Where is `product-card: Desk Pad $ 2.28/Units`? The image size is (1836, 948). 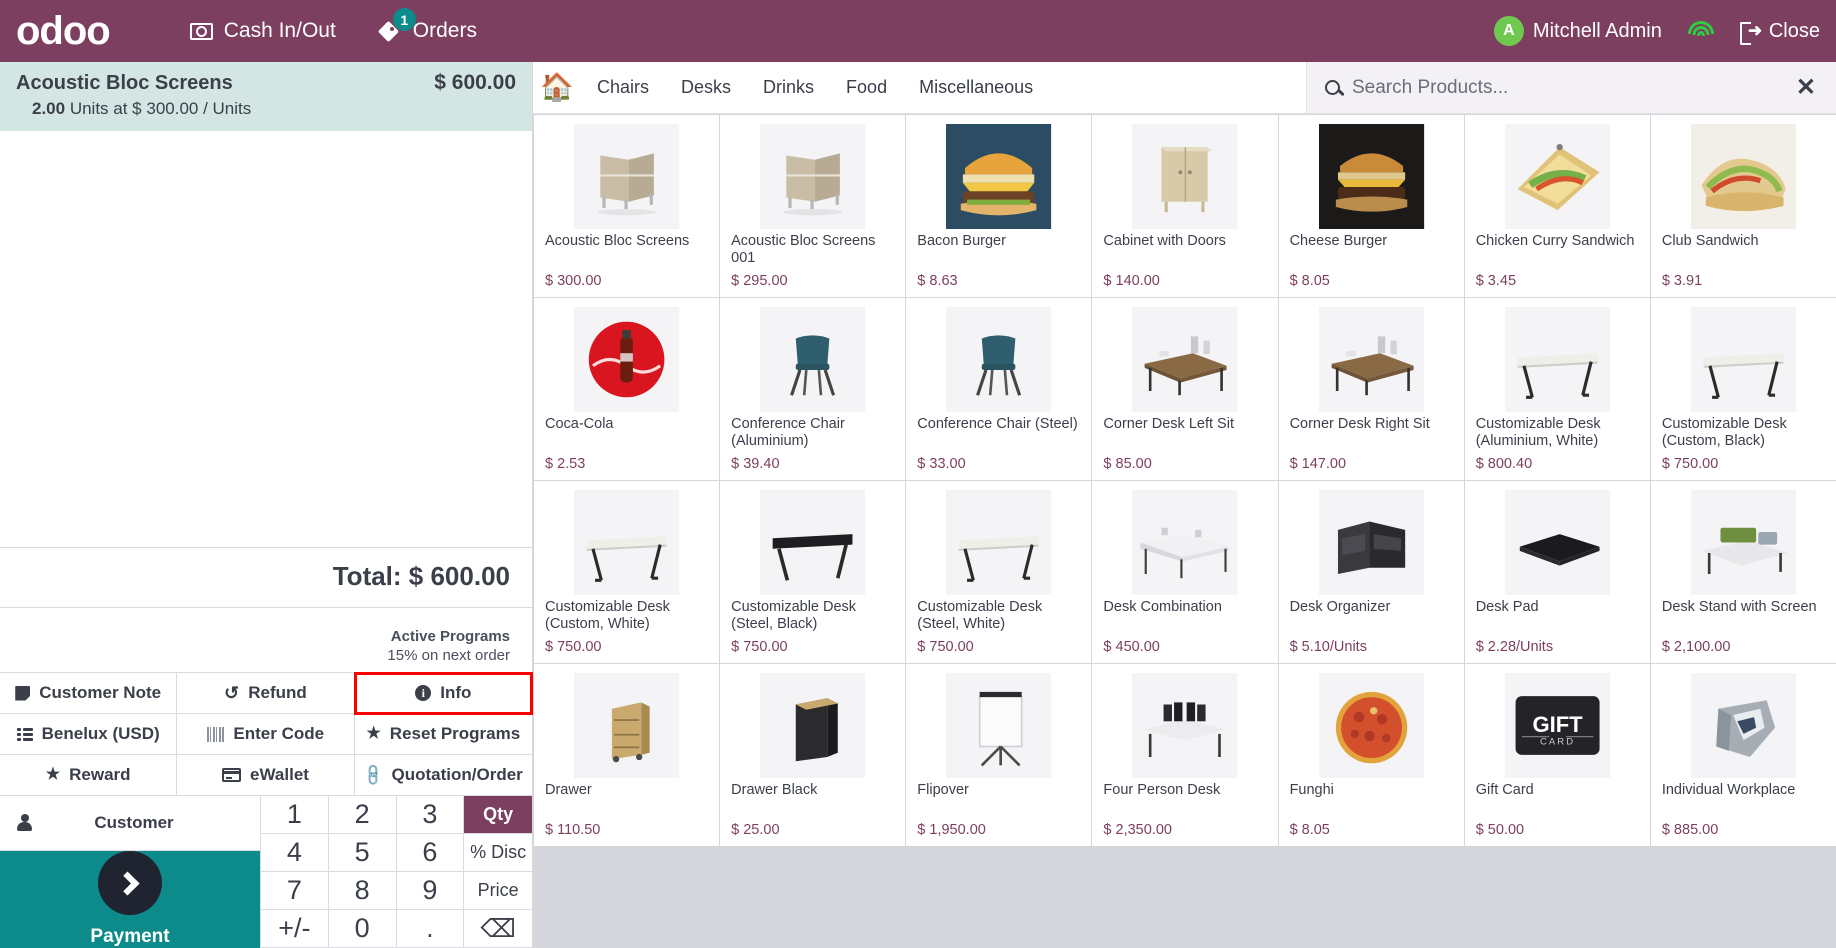 product-card: Desk Pad $ 2.28/Units is located at coordinates (1557, 572).